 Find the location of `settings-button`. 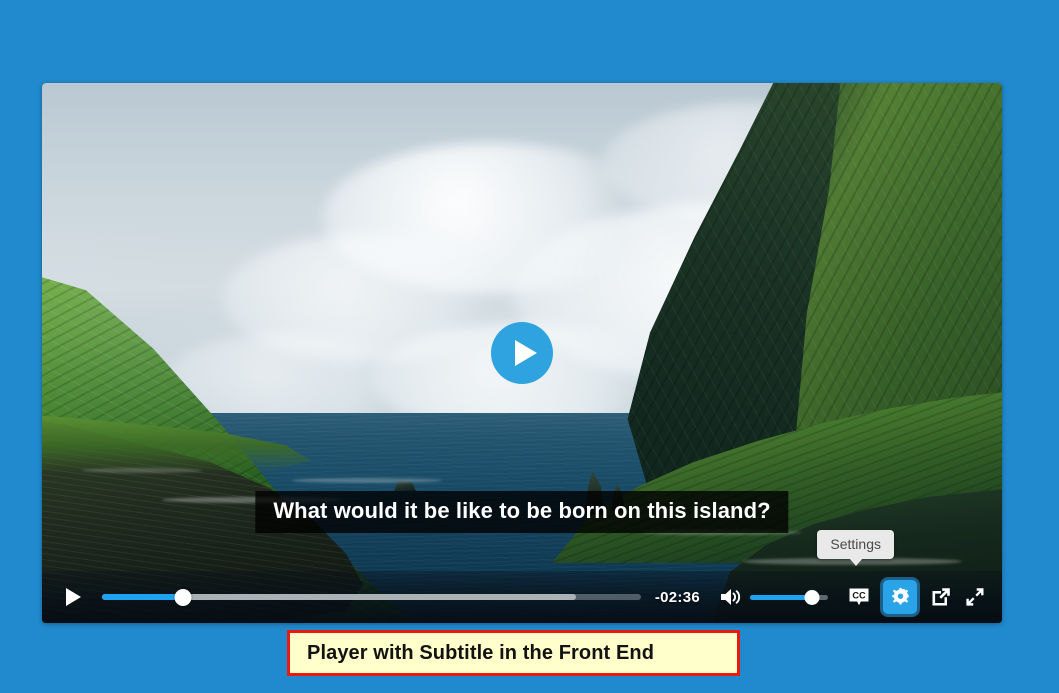

settings-button is located at coordinates (900, 597).